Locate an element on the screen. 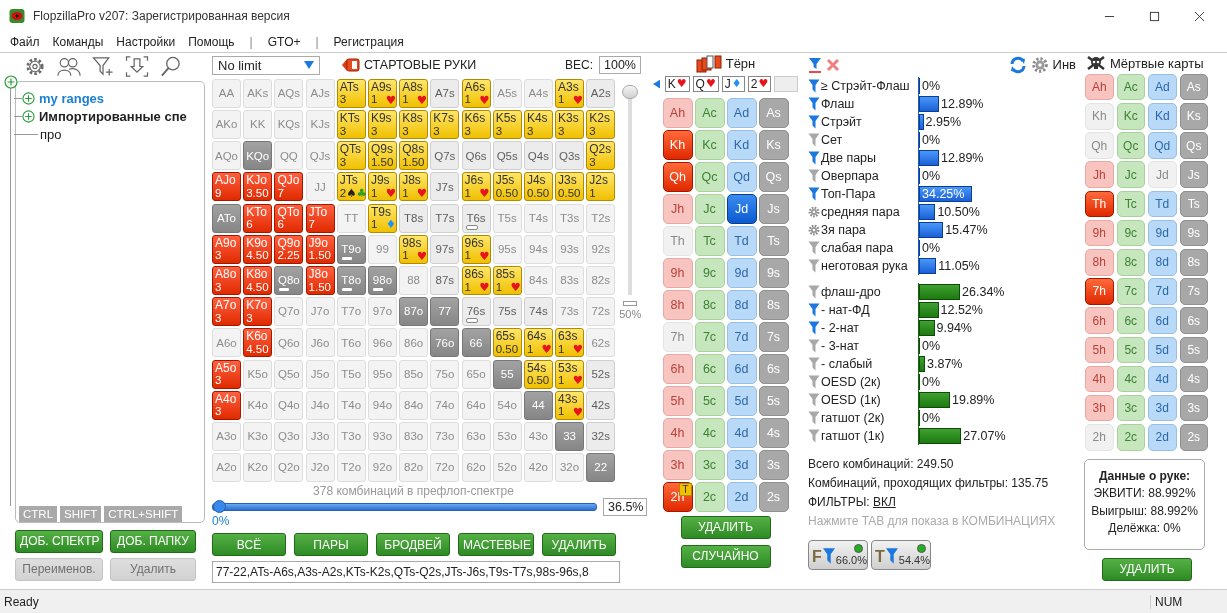  hand-cell: Q4o is located at coordinates (289, 405).